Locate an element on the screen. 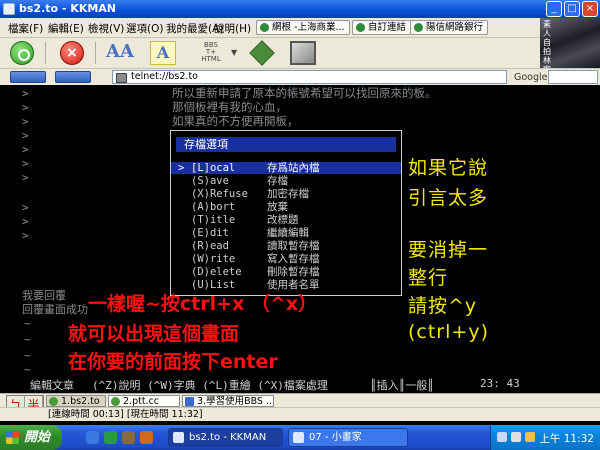  tray-volume-icon is located at coordinates (516, 437).